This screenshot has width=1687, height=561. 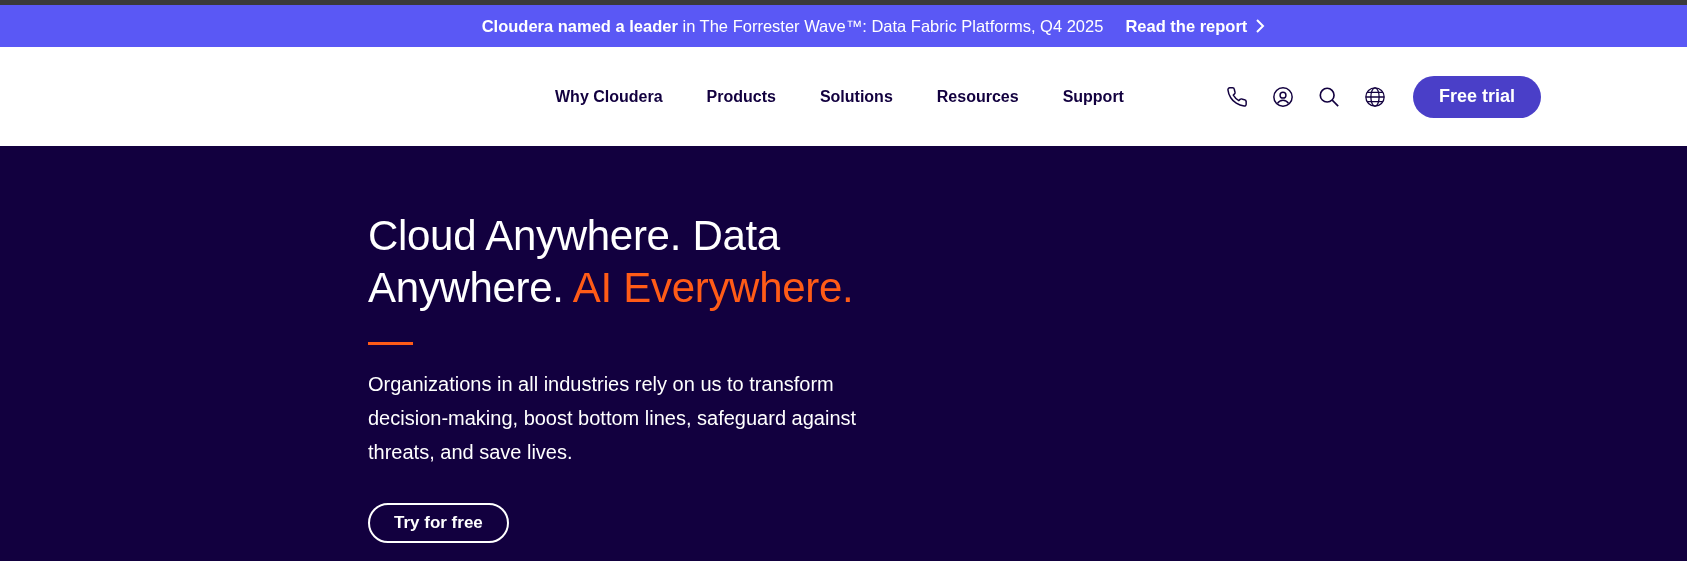 What do you see at coordinates (1093, 96) in the screenshot?
I see `nav-link: Support` at bounding box center [1093, 96].